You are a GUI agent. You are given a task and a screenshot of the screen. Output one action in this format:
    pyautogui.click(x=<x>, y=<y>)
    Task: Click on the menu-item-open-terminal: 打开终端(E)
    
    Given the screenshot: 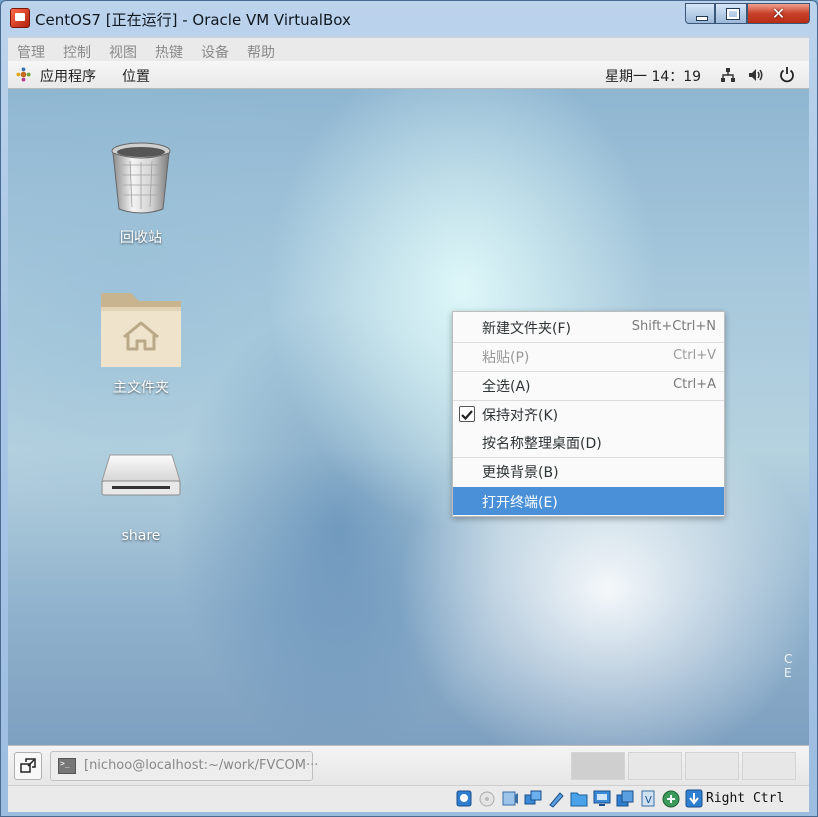 What is the action you would take?
    pyautogui.click(x=588, y=501)
    